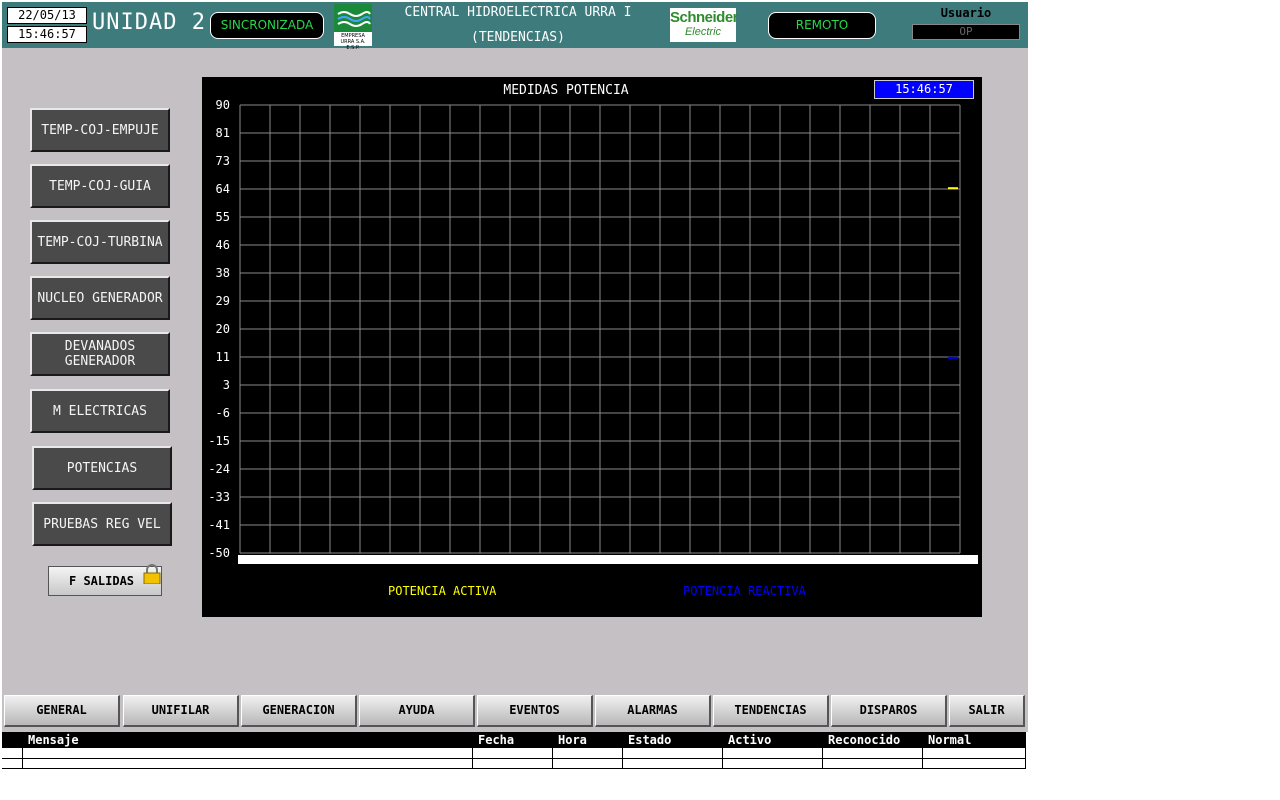 This screenshot has width=1280, height=800. What do you see at coordinates (100, 346) in the screenshot?
I see `nav-button-label: DEVANADOS` at bounding box center [100, 346].